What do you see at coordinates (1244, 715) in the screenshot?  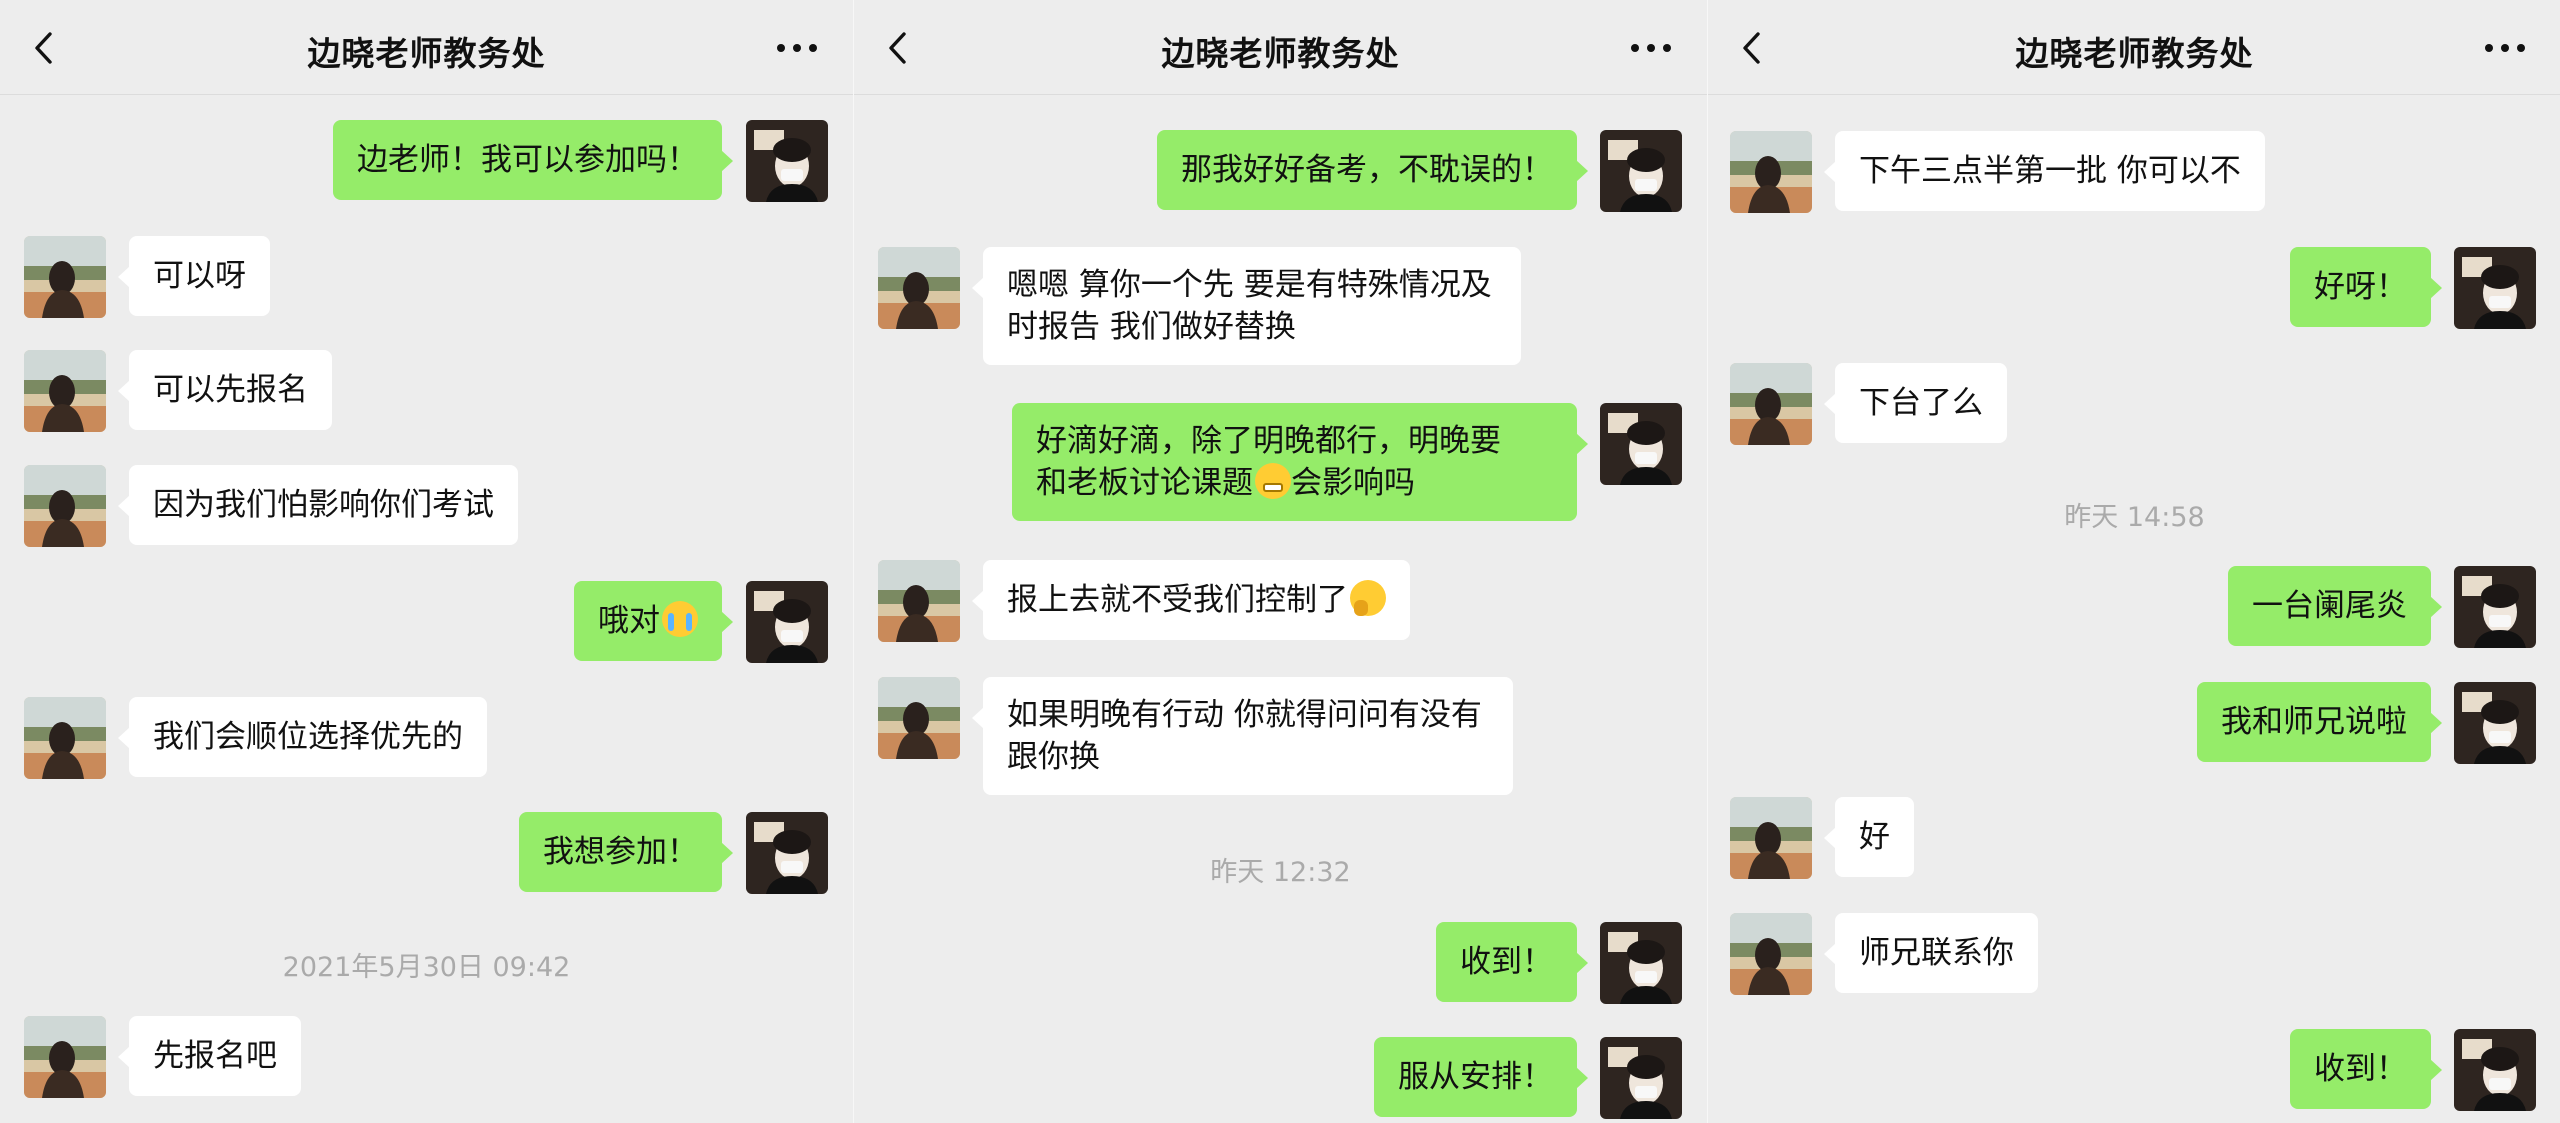 I see `message-line: 如果明晚有行动 你就得问问有没有` at bounding box center [1244, 715].